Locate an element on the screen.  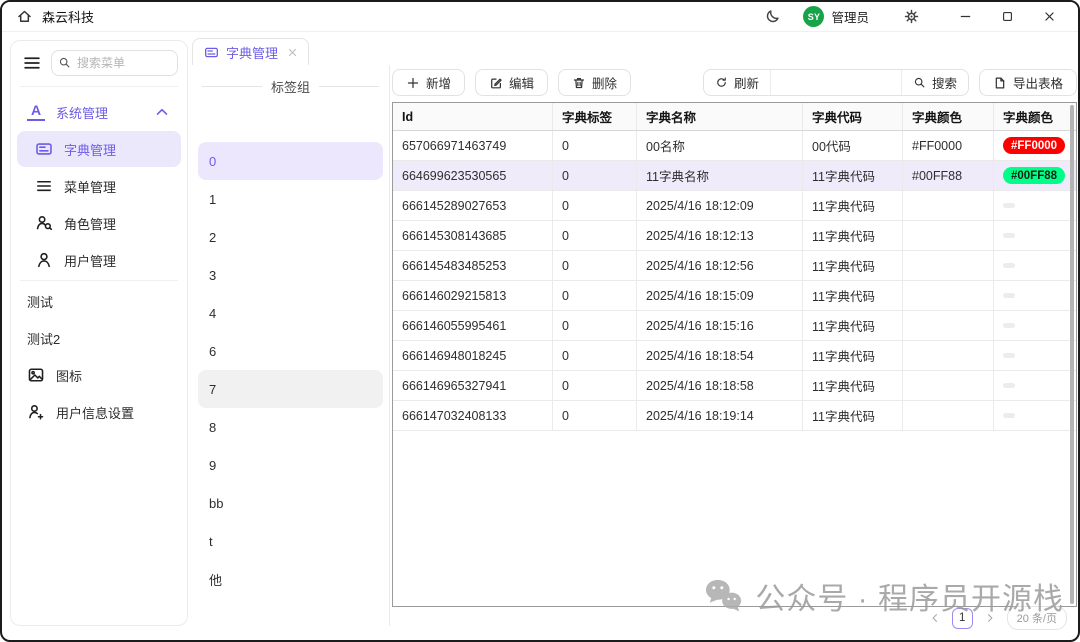
sidebar-item-test2: 测试2 is located at coordinates (99, 338).